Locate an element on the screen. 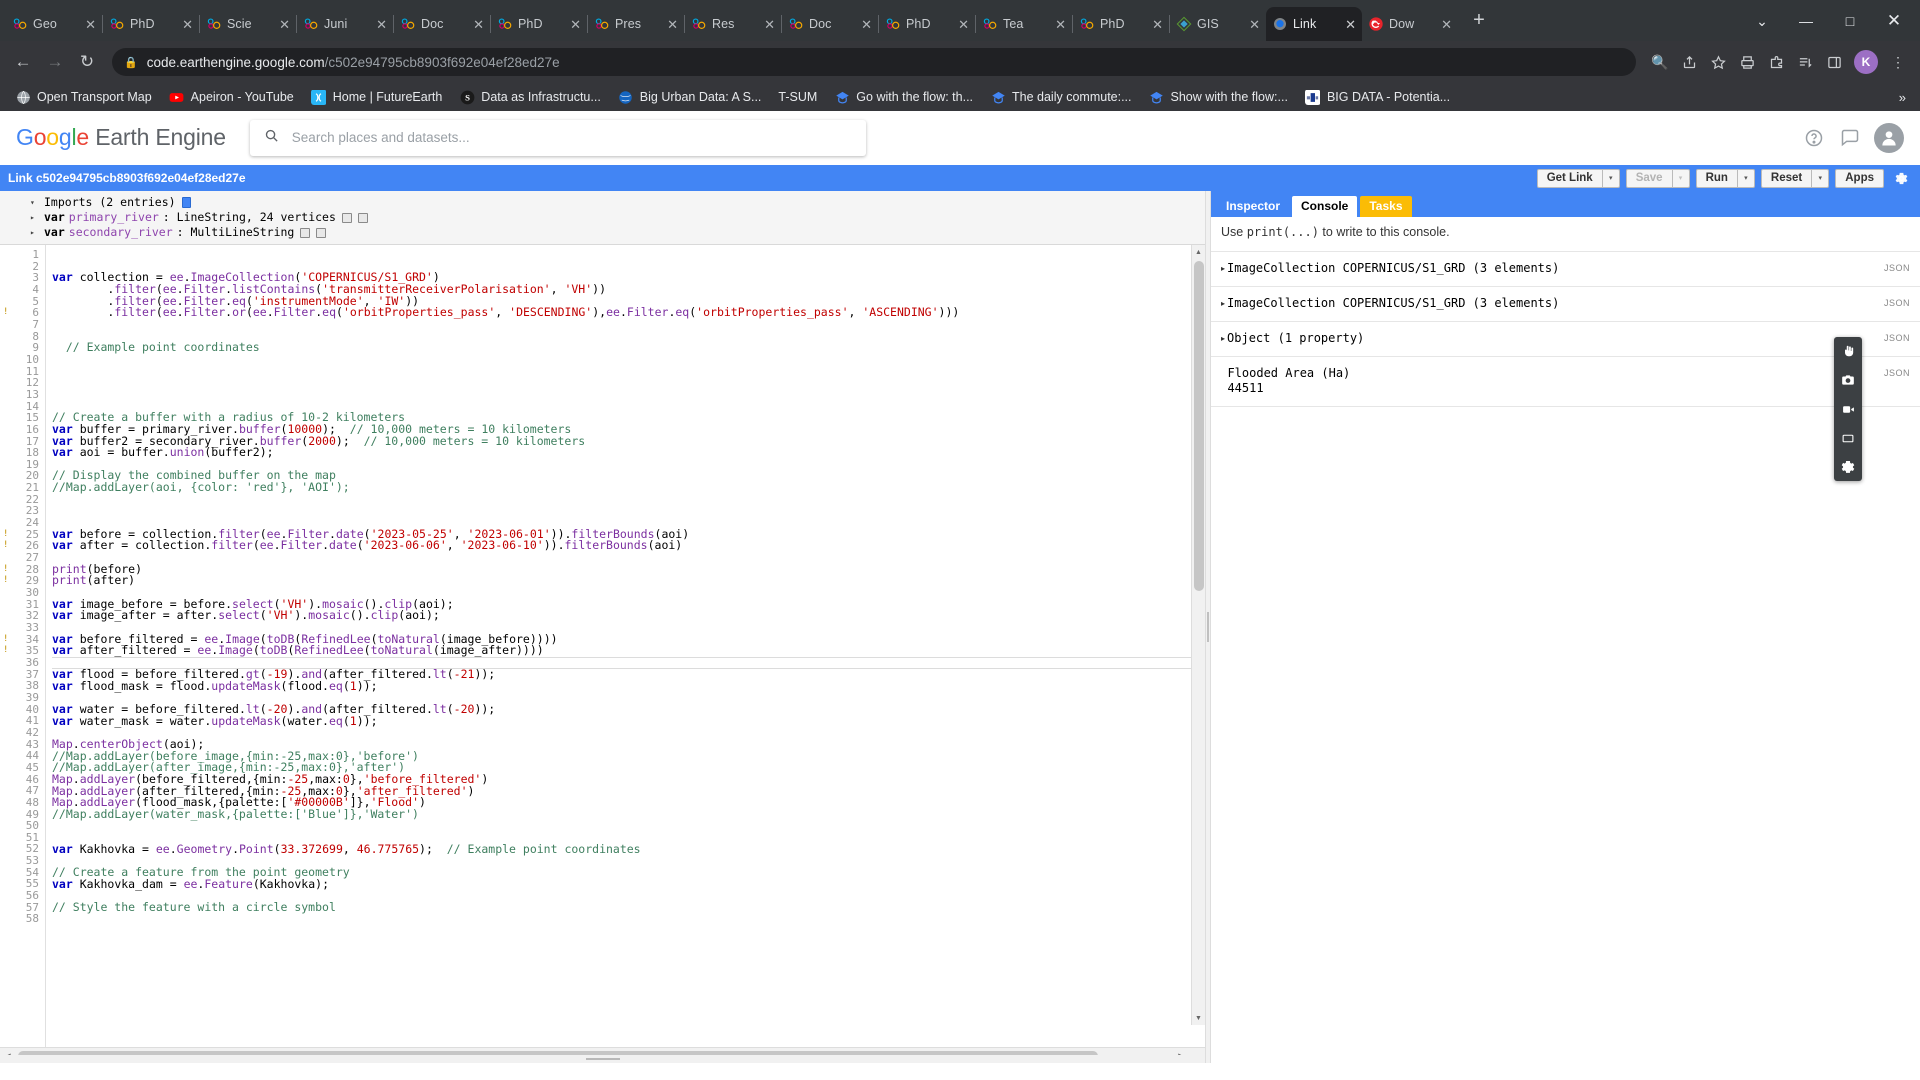 The width and height of the screenshot is (1920, 1080). browser-tab-doc: Doc ✕ is located at coordinates (442, 24).